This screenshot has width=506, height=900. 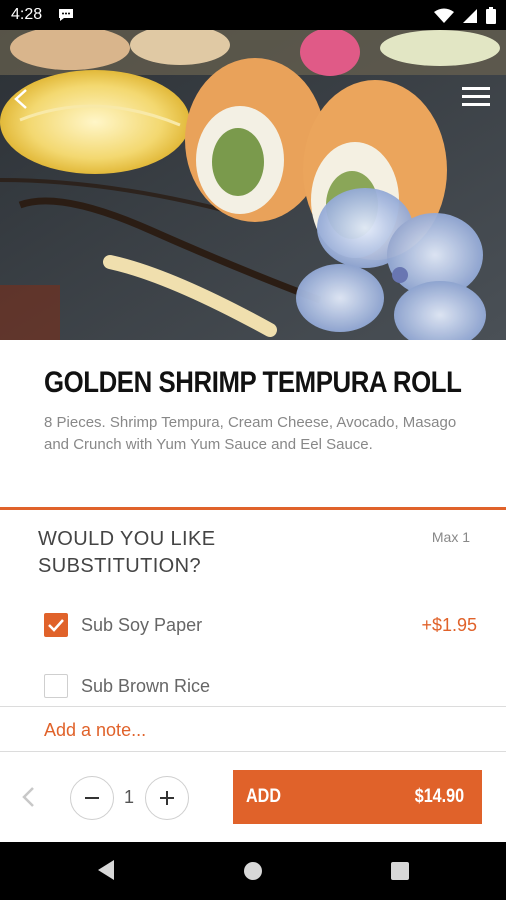 What do you see at coordinates (357, 797) in the screenshot?
I see `add-to-order-button: ADD $14.90` at bounding box center [357, 797].